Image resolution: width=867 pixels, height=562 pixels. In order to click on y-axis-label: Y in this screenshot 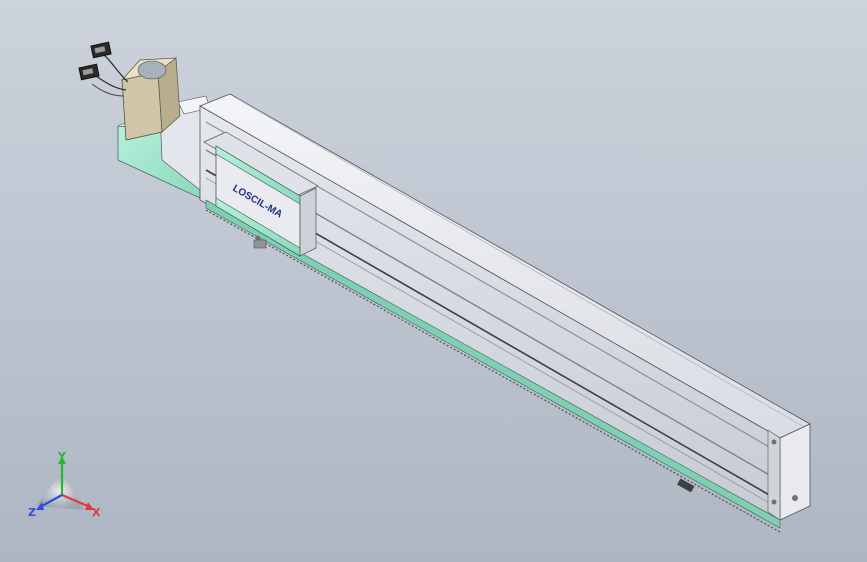, I will do `click(62, 456)`.